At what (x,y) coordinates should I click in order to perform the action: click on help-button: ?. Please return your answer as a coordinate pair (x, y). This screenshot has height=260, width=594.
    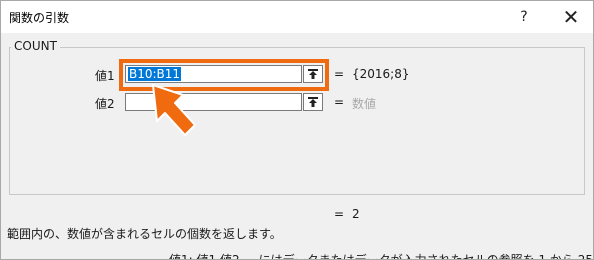
    Looking at the image, I should click on (524, 17).